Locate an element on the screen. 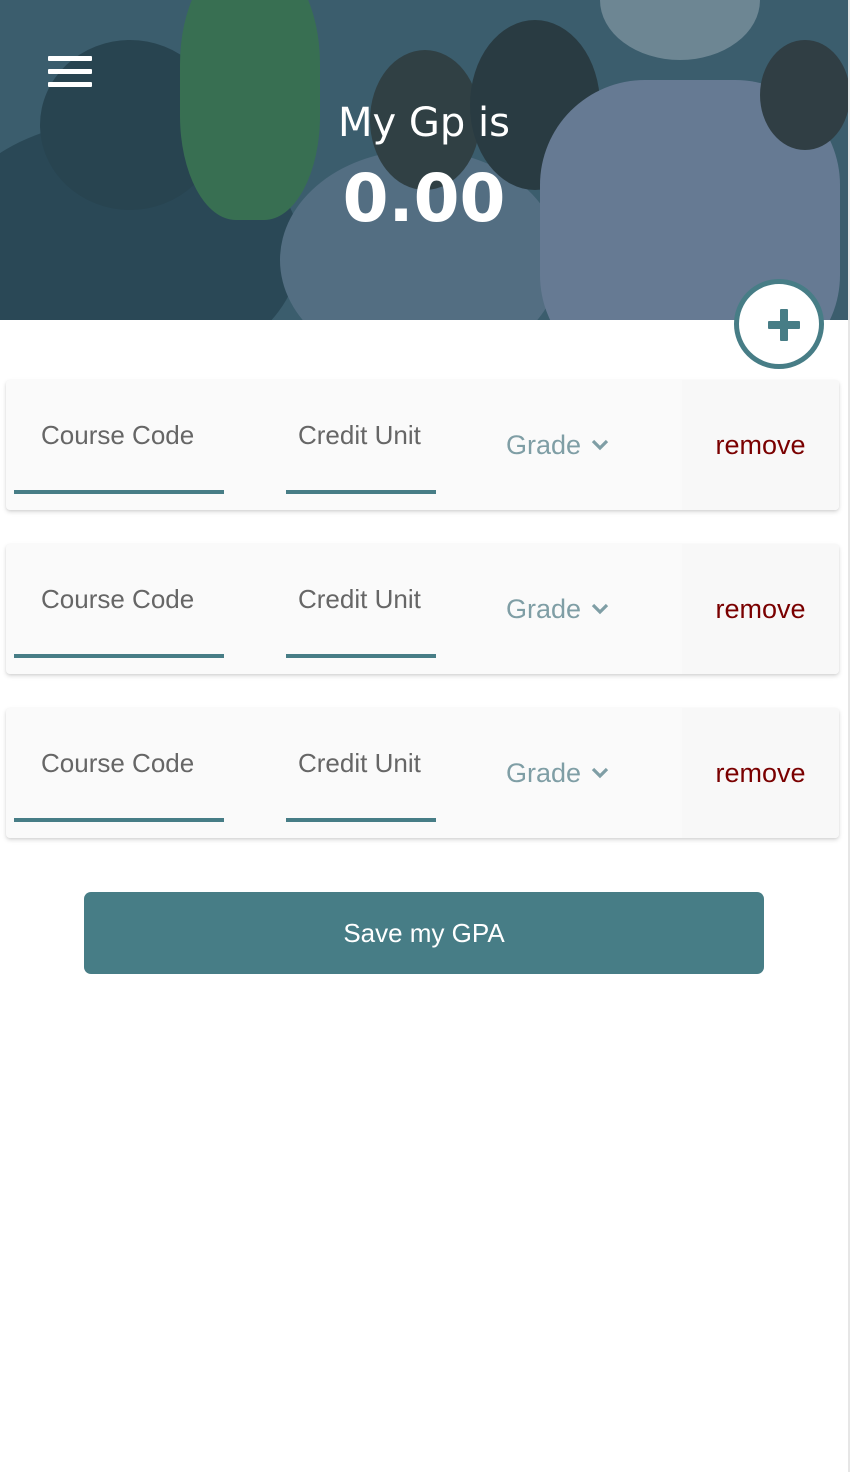 This screenshot has height=1472, width=850. plus-icon is located at coordinates (784, 325).